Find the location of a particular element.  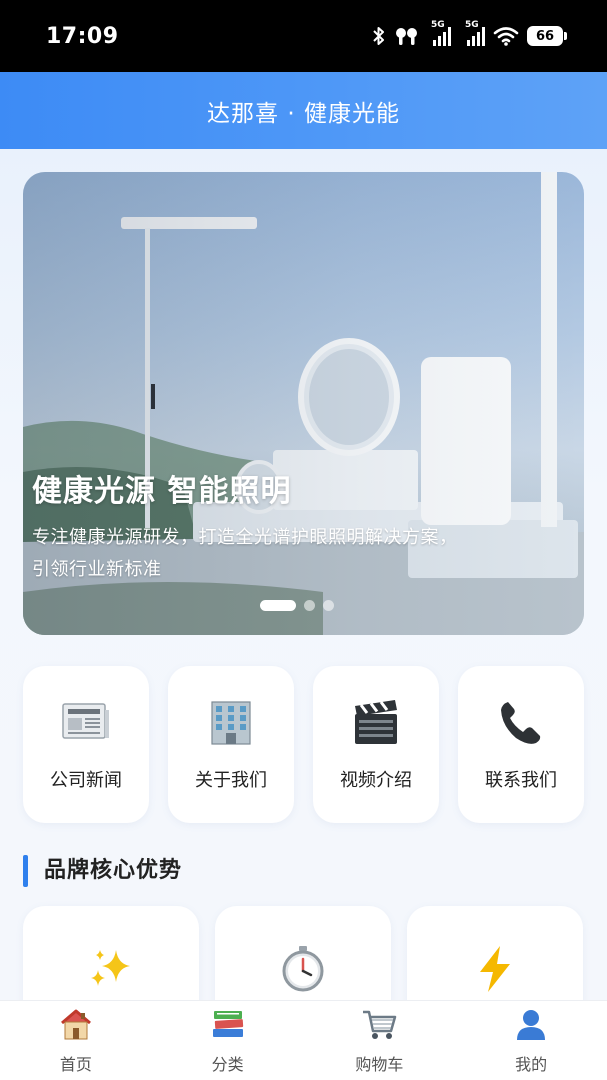

telephone-icon is located at coordinates (521, 724).